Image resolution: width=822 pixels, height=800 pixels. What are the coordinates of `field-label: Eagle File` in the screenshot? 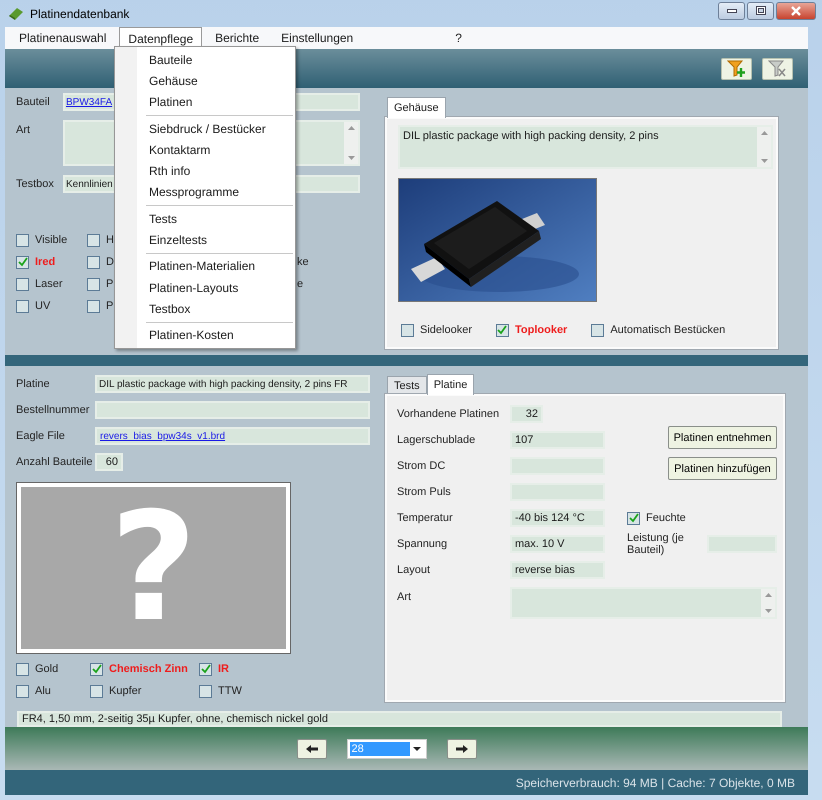 It's located at (41, 436).